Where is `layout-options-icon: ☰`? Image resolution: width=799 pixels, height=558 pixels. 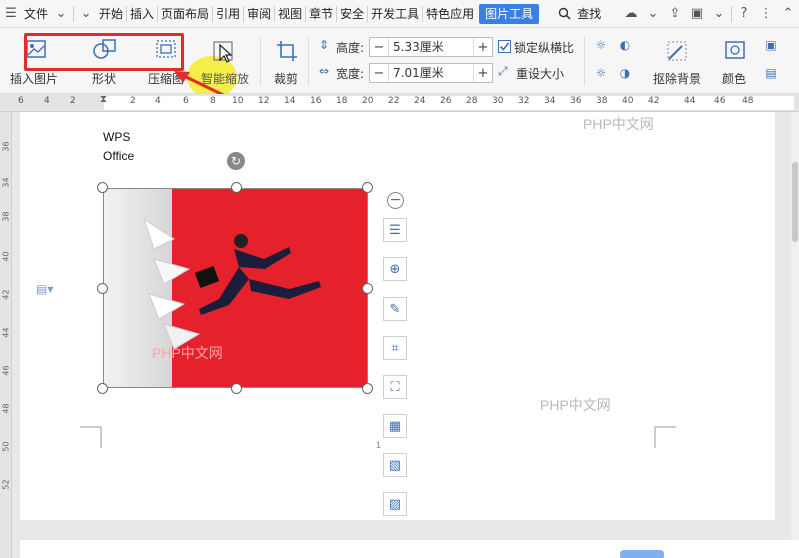
layout-options-icon: ☰ is located at coordinates (395, 230).